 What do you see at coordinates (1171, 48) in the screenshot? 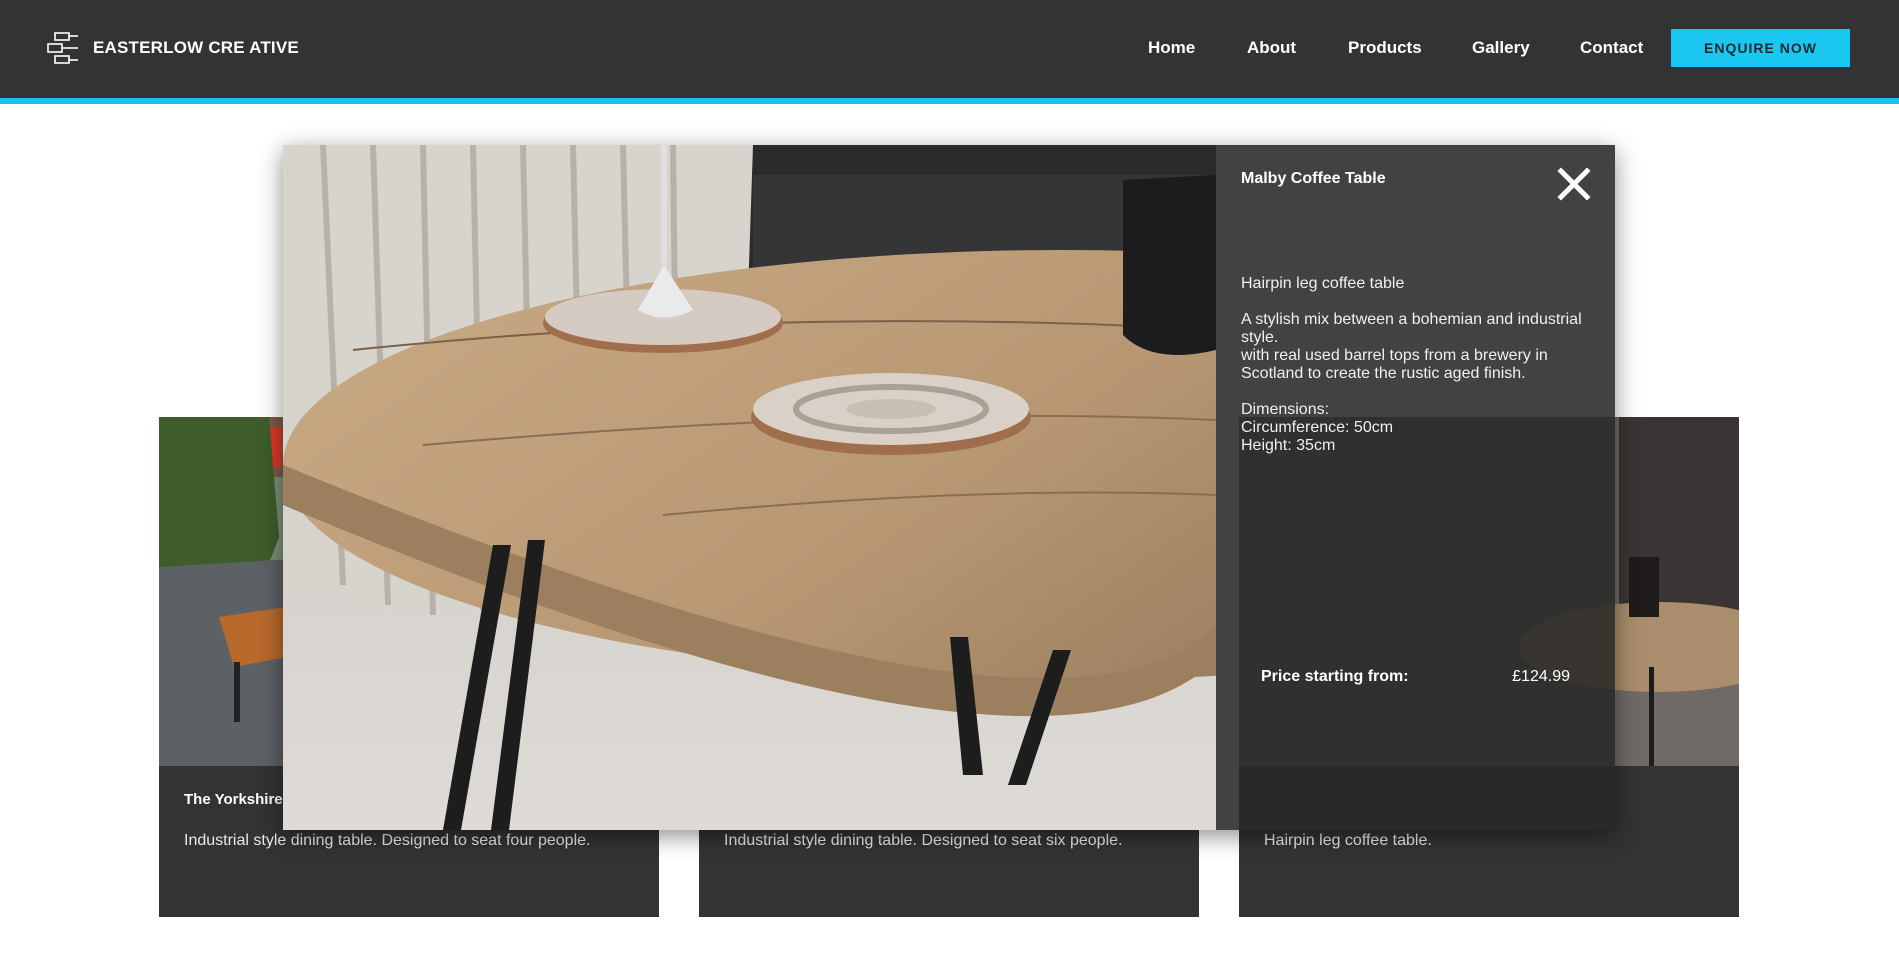
I see `nav-home: Home` at bounding box center [1171, 48].